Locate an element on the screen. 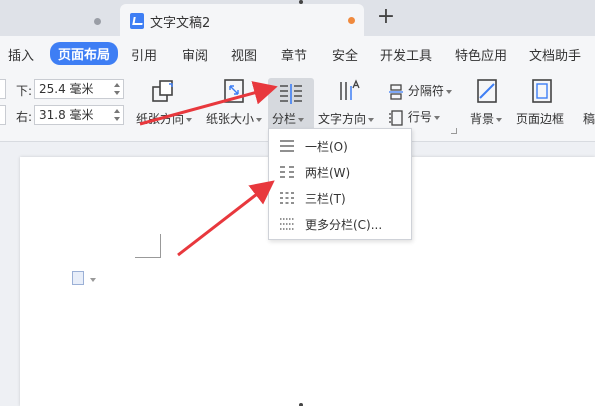  menu-developer: 开发工具 is located at coordinates (406, 54).